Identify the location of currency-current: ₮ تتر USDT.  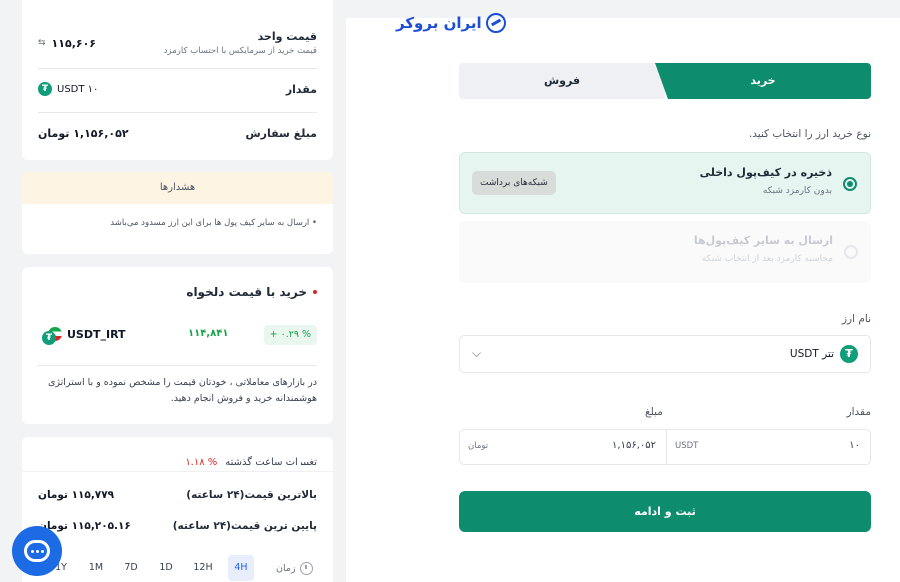
(824, 354).